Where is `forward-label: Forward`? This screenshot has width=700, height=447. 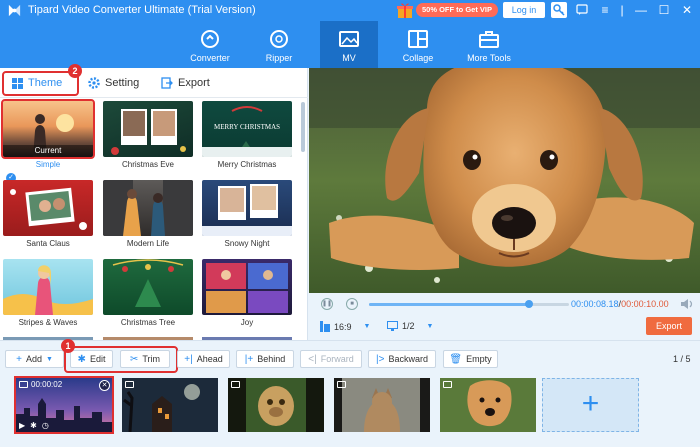 forward-label: Forward is located at coordinates (337, 359).